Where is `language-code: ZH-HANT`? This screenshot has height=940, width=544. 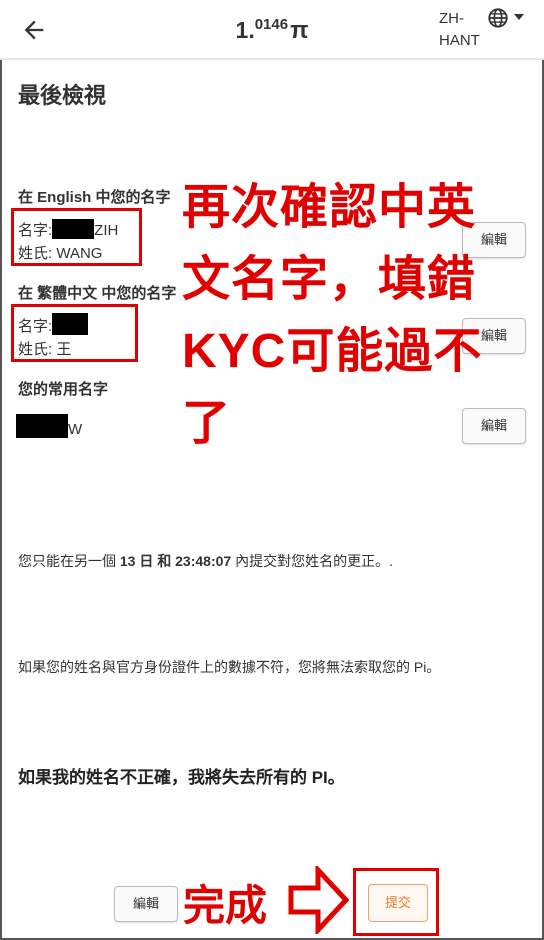 language-code: ZH-HANT is located at coordinates (464, 30).